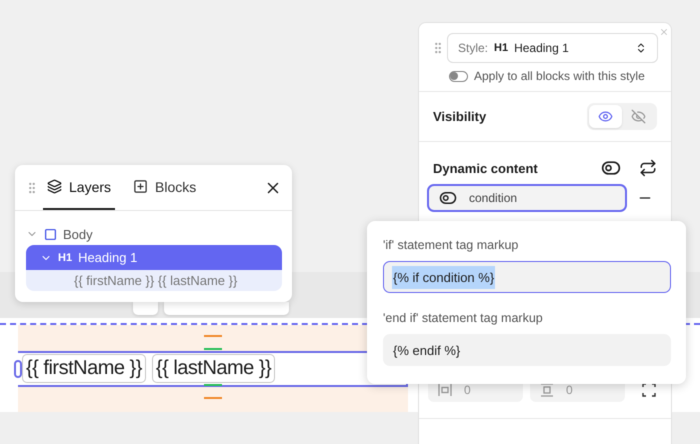 The height and width of the screenshot is (444, 700). What do you see at coordinates (50, 234) in the screenshot?
I see `square-icon` at bounding box center [50, 234].